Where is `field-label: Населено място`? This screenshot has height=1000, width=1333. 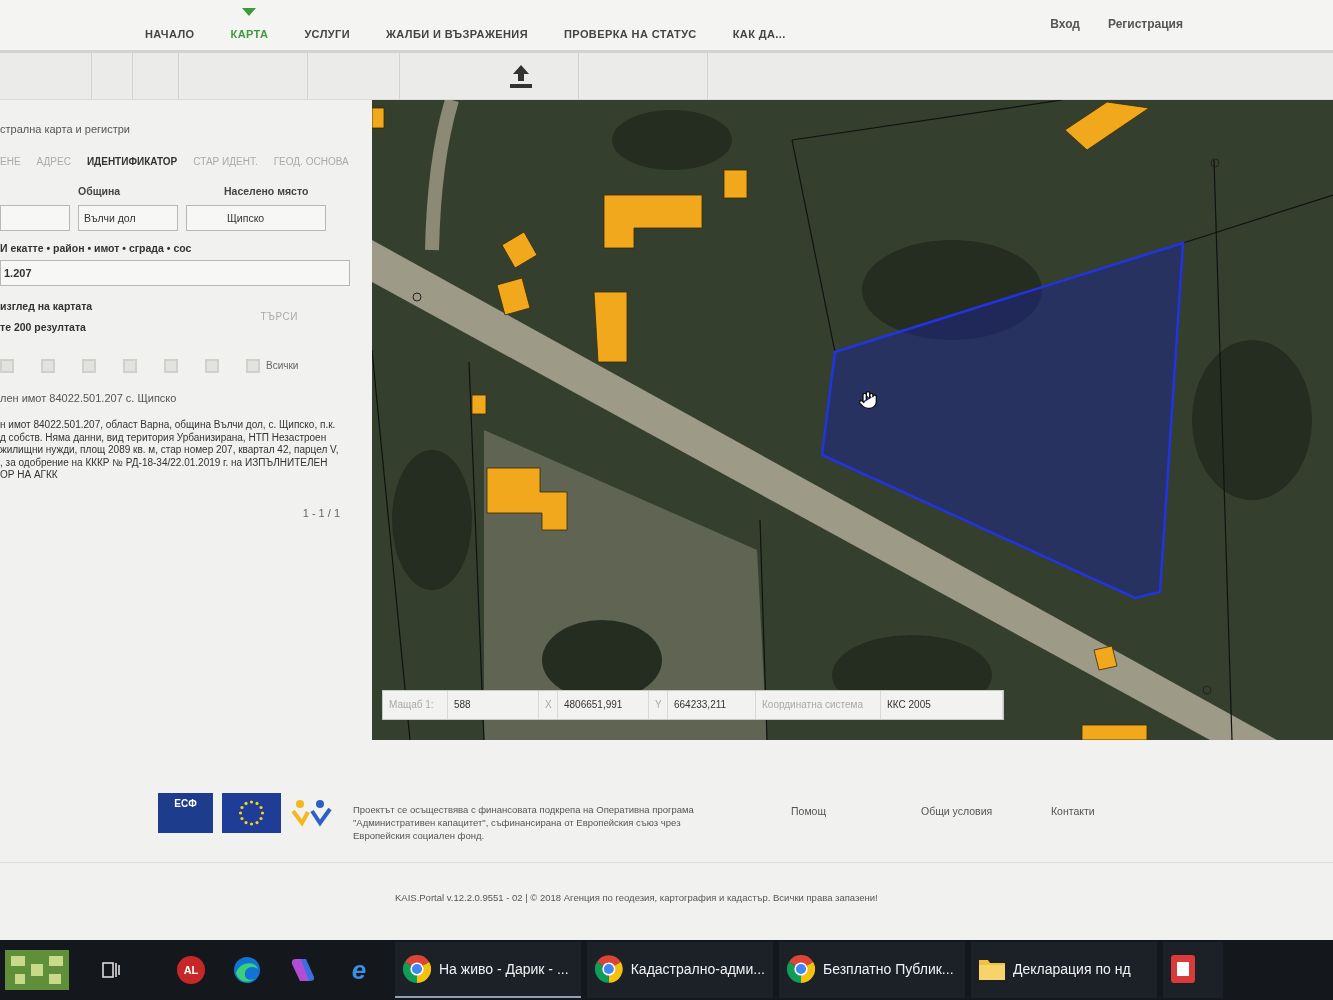
field-label: Населено място is located at coordinates (266, 191).